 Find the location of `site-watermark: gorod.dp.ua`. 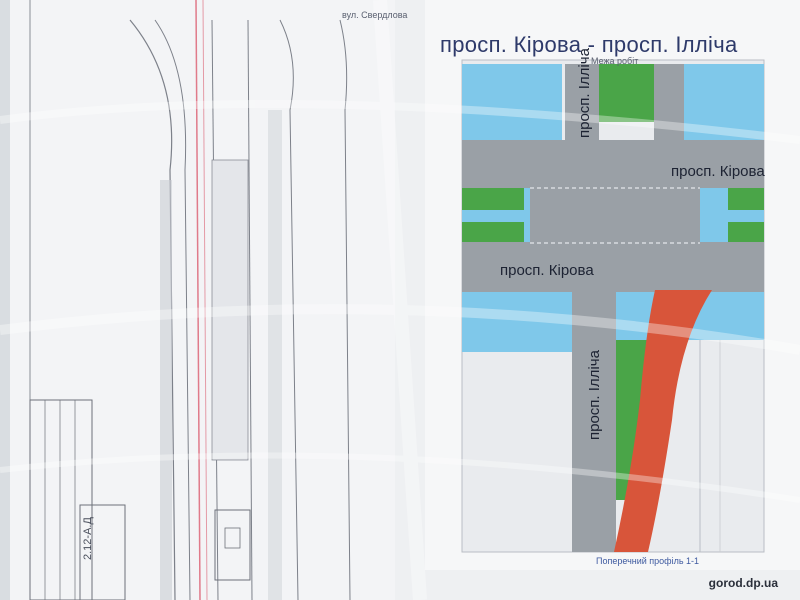

site-watermark: gorod.dp.ua is located at coordinates (743, 583).